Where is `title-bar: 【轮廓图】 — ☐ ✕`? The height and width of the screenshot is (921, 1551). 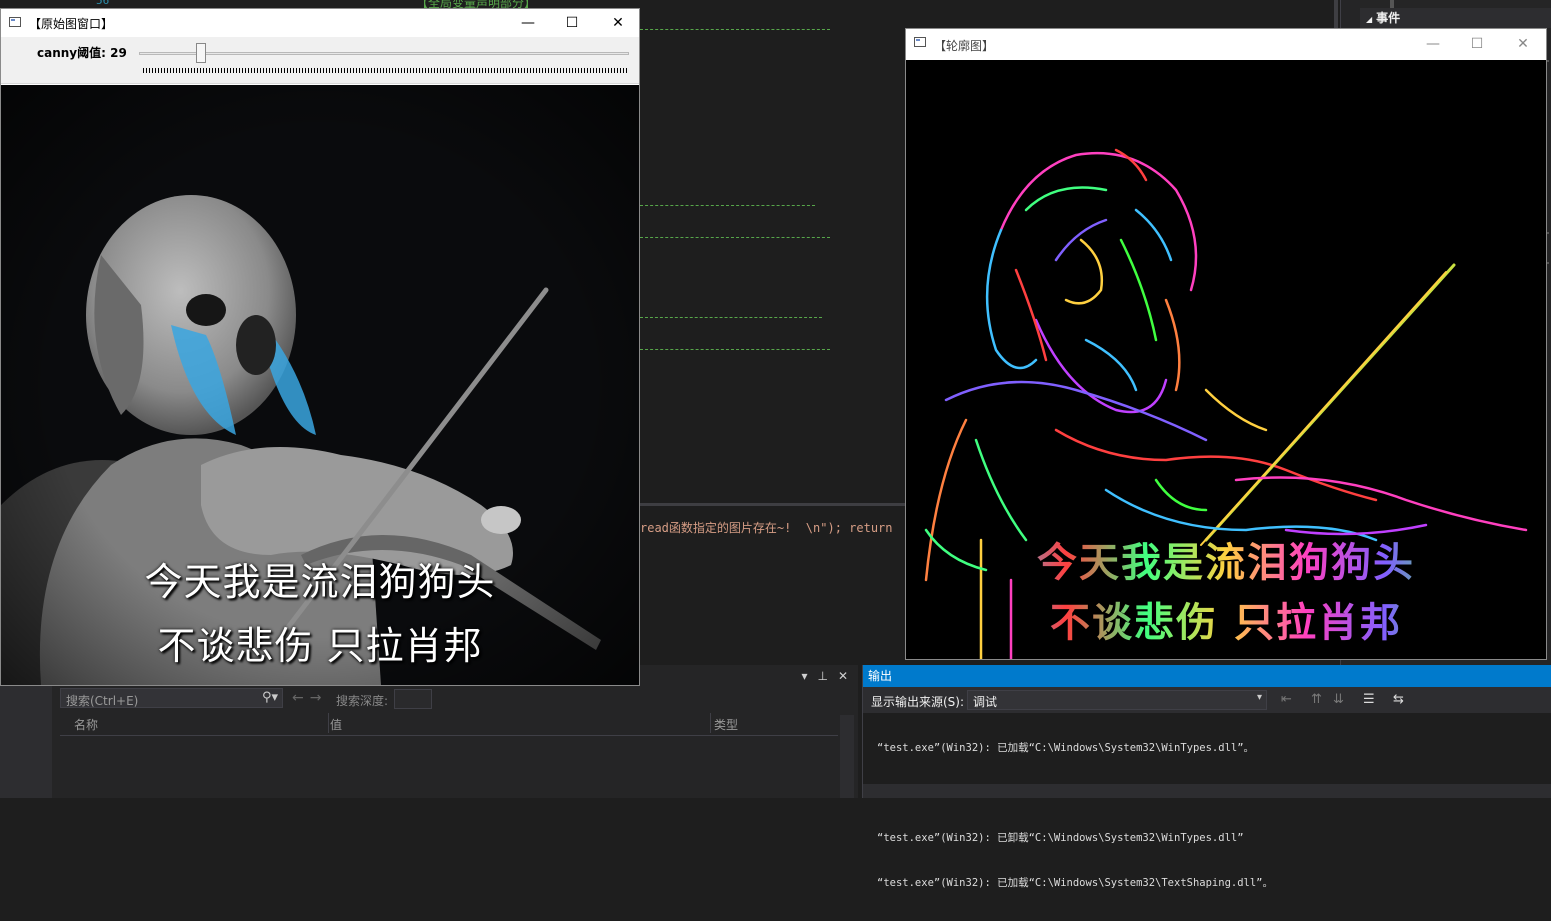
title-bar: 【轮廓图】 — ☐ ✕ is located at coordinates (1226, 44).